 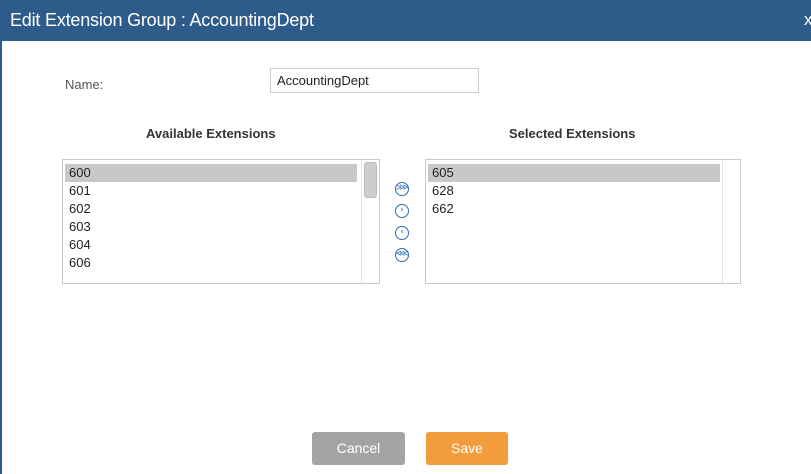 What do you see at coordinates (406, 20) in the screenshot?
I see `dialog-titlebar: Edit Extension Group : AccountingDept x` at bounding box center [406, 20].